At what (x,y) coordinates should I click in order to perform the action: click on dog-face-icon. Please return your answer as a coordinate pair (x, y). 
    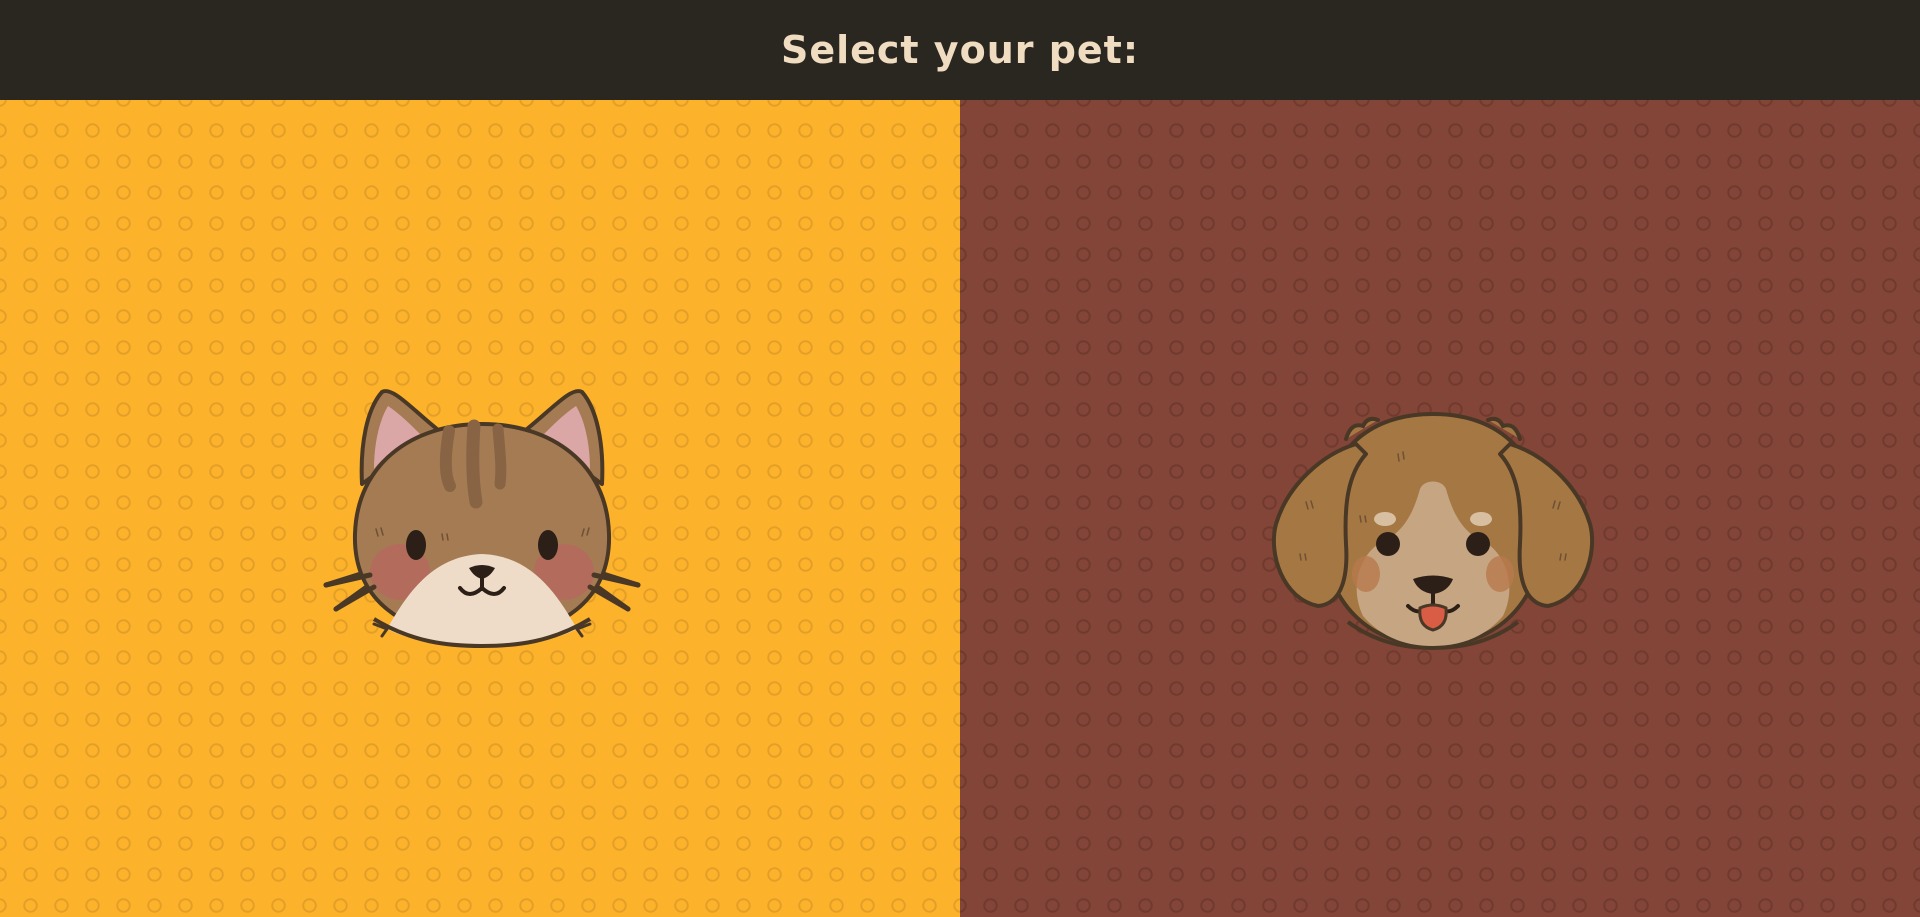
    Looking at the image, I should click on (1433, 530).